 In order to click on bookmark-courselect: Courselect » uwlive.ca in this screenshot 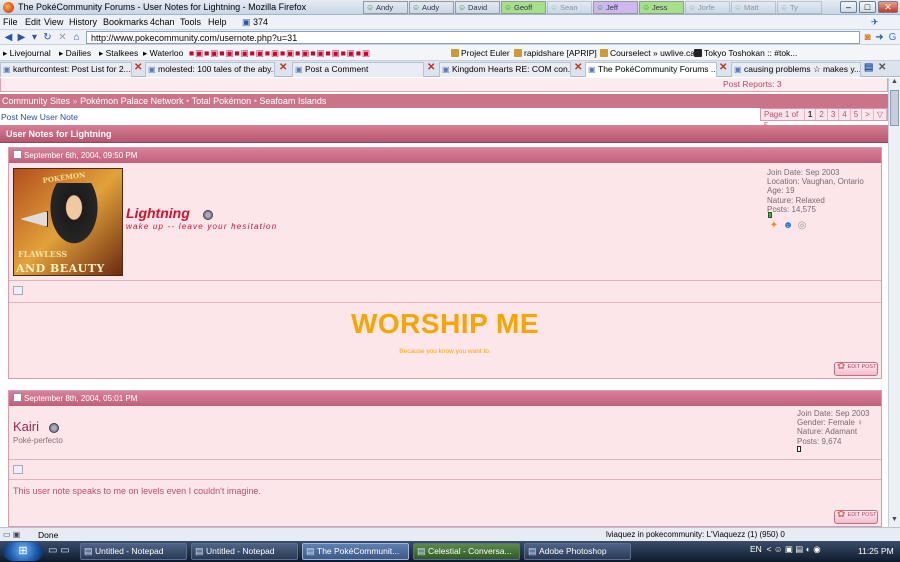, I will do `click(647, 53)`.